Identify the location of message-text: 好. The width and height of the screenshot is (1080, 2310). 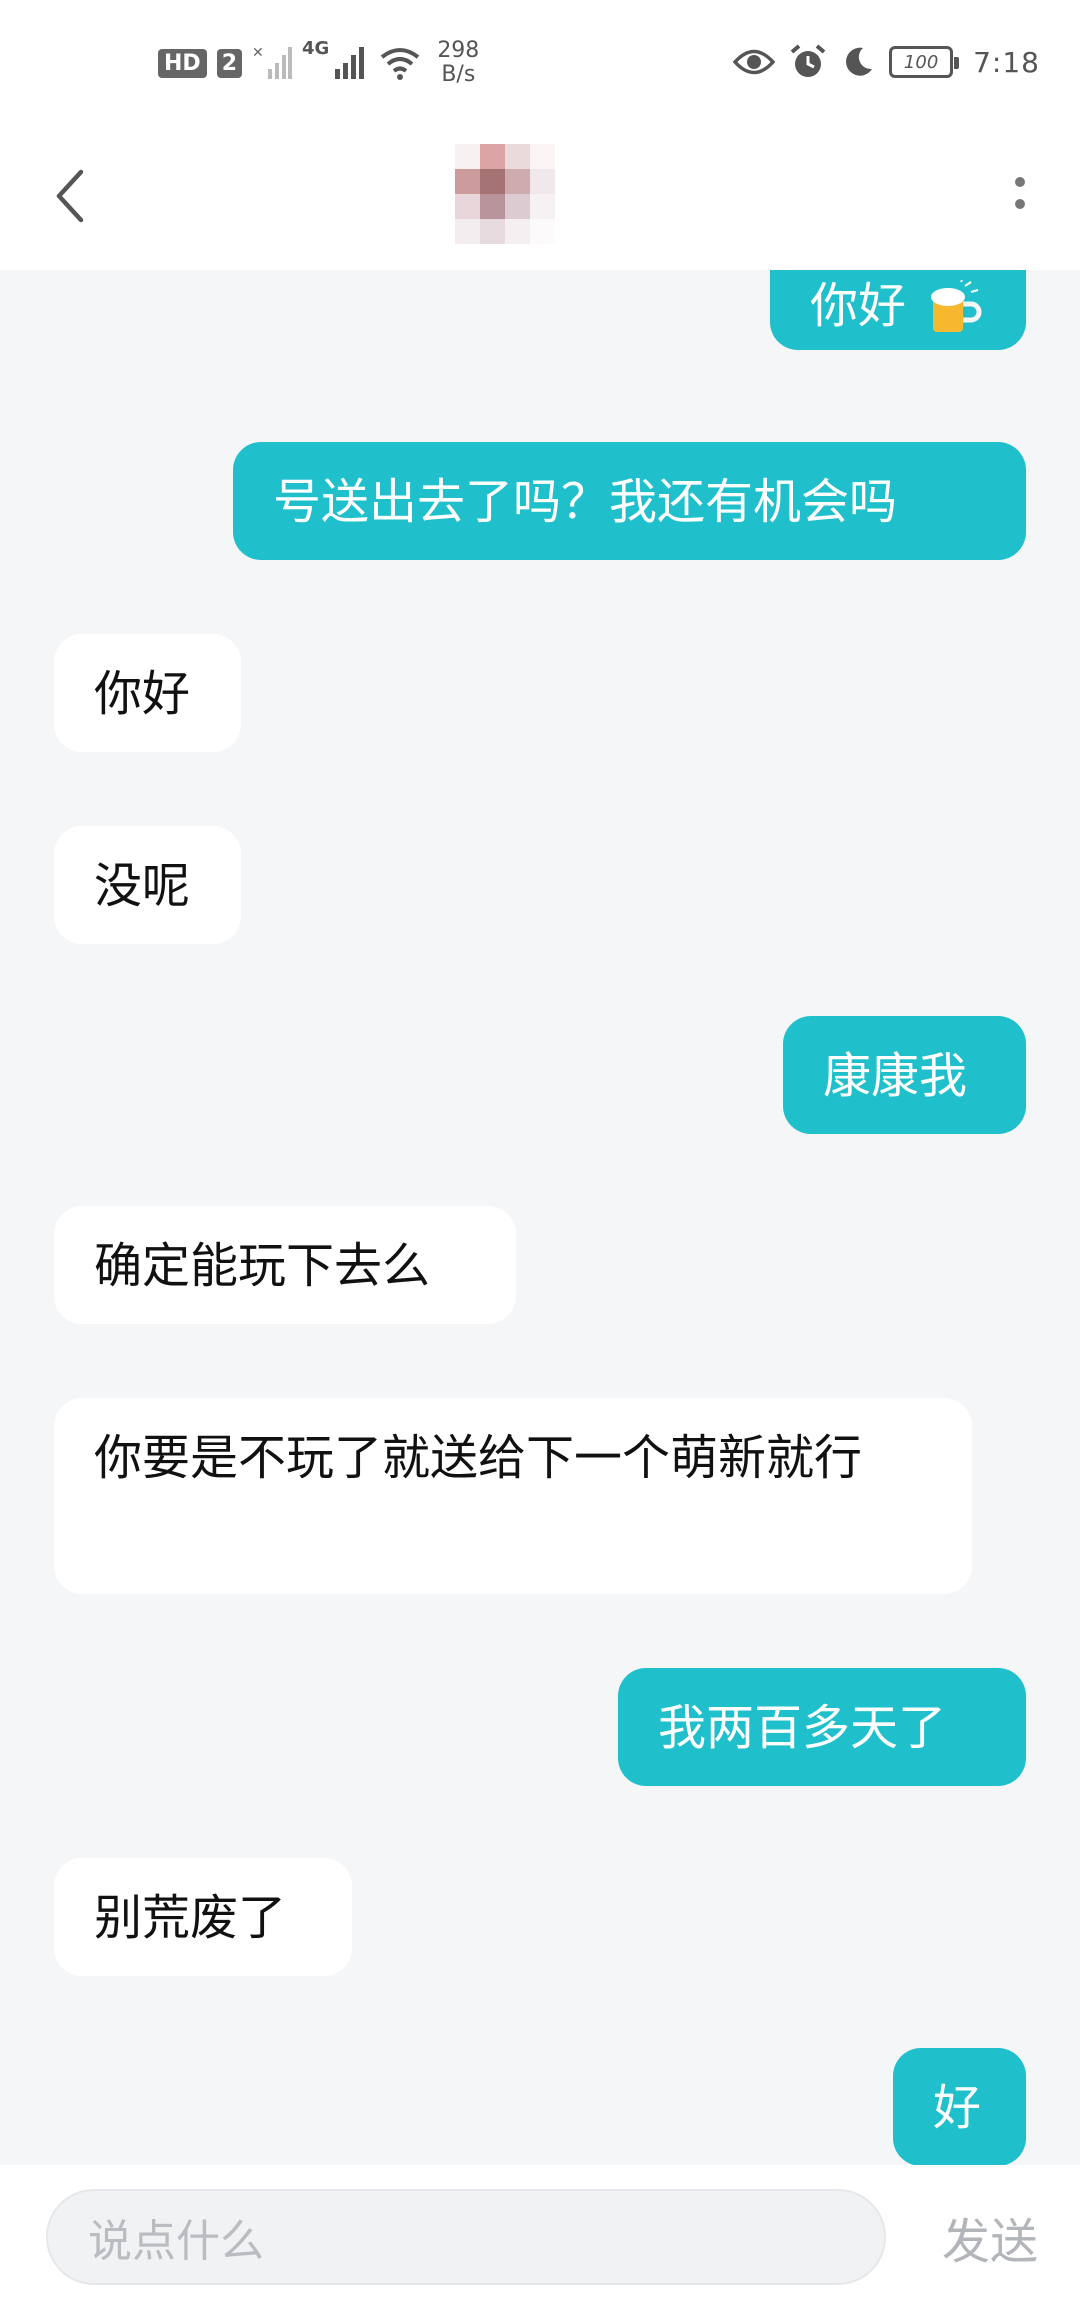
(957, 2108).